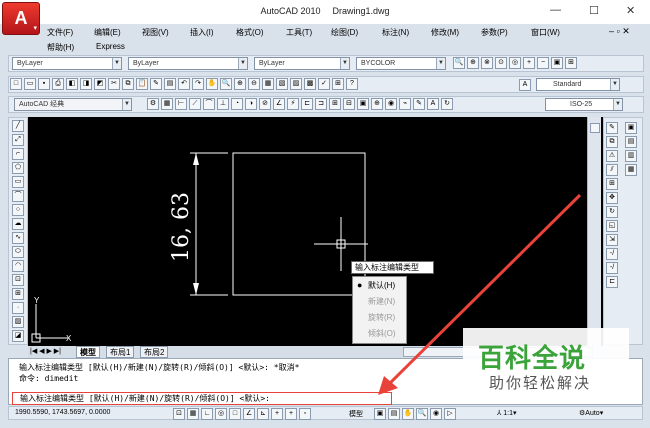  I want to click on point-icon: ·, so click(18, 308).